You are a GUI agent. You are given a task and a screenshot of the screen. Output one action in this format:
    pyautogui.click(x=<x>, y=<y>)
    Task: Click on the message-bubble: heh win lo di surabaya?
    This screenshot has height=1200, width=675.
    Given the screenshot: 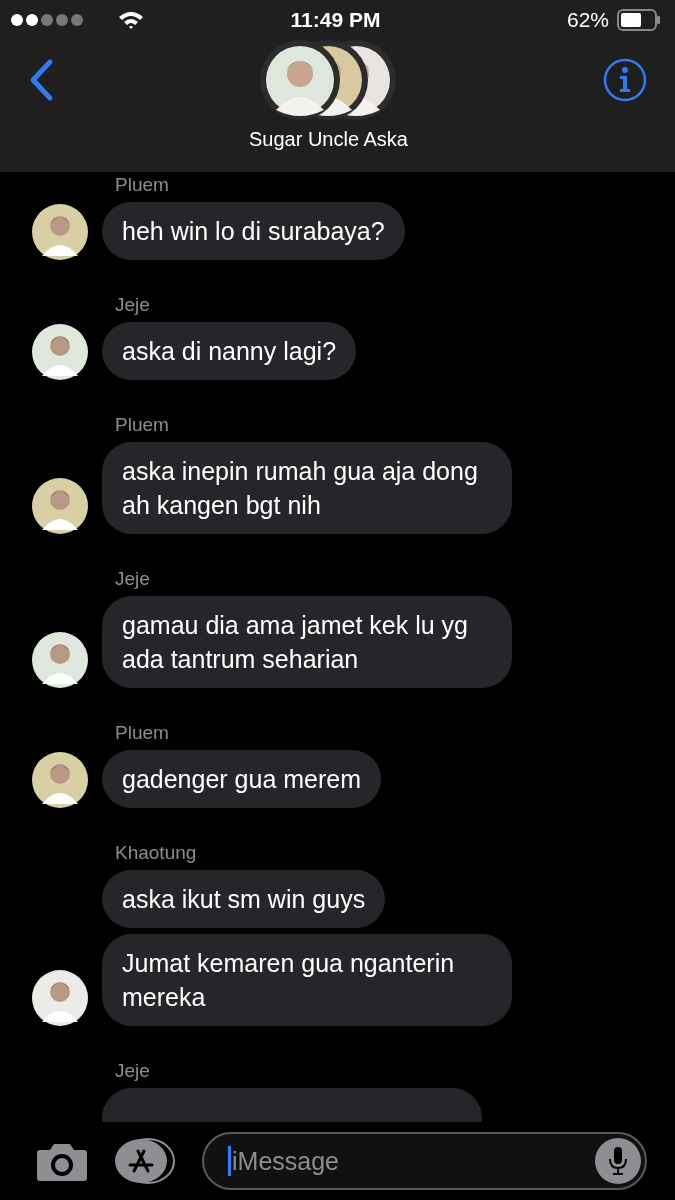 What is the action you would take?
    pyautogui.click(x=253, y=231)
    